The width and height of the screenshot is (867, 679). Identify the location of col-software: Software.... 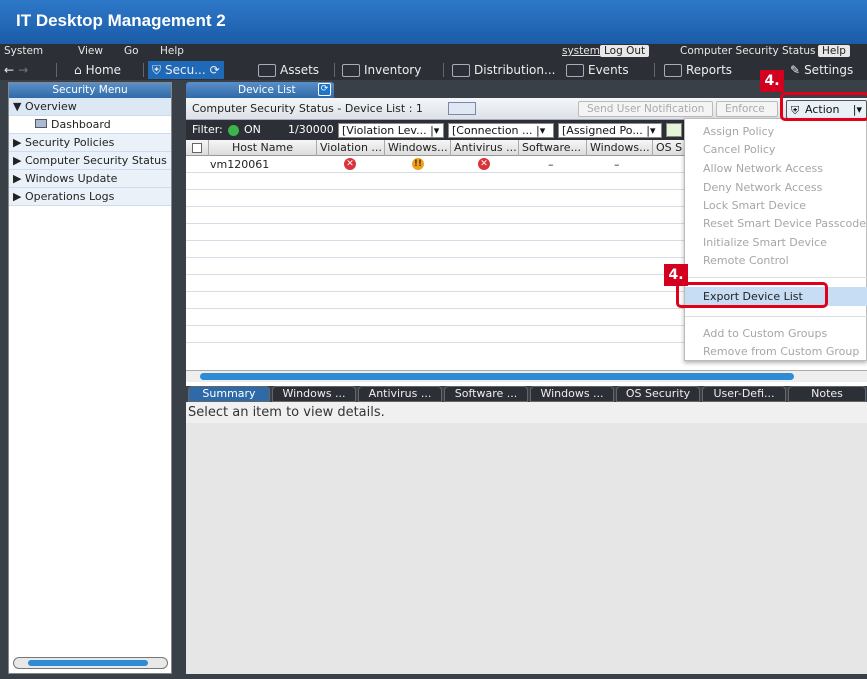
(551, 147).